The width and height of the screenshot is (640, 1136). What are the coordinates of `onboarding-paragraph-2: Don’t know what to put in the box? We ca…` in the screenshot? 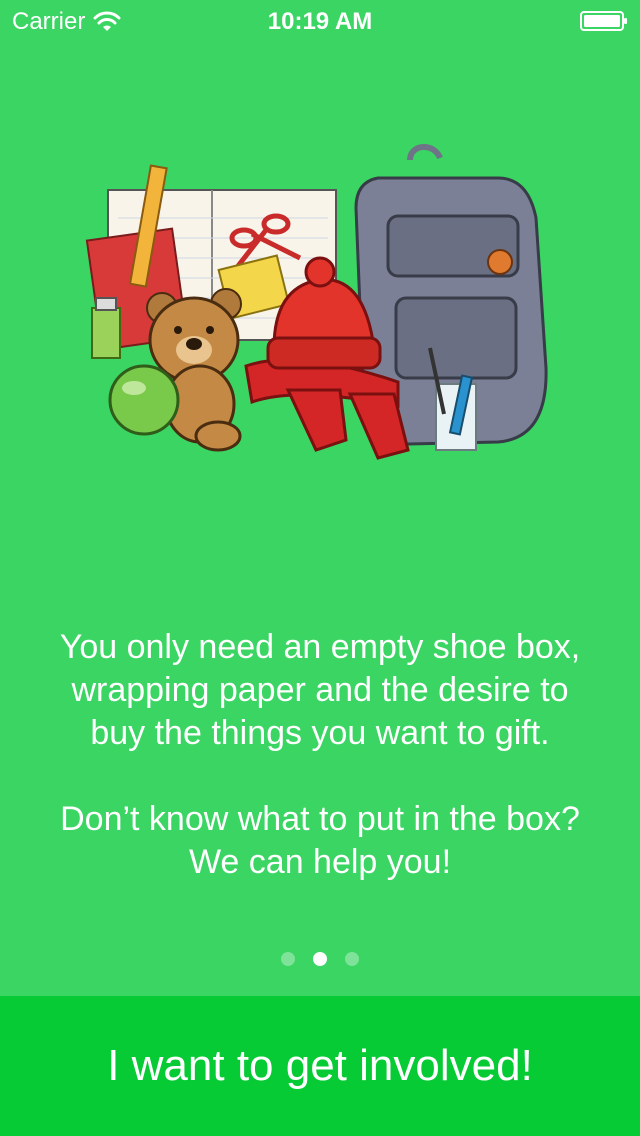 It's located at (320, 840).